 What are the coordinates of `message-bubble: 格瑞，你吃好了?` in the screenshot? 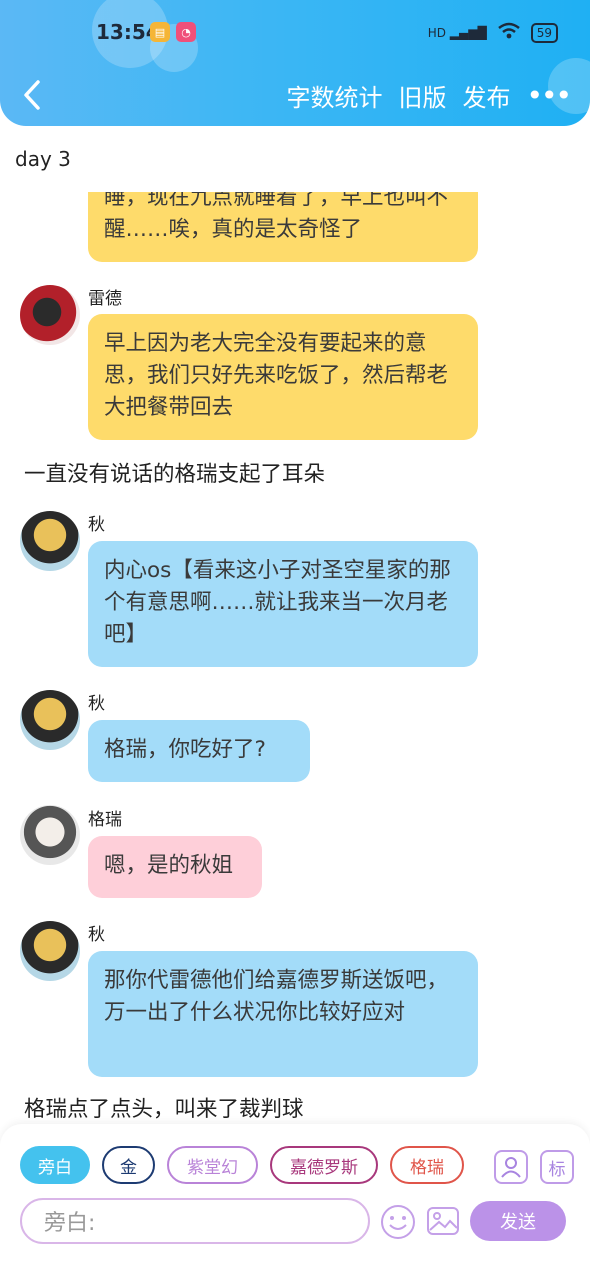 It's located at (199, 751).